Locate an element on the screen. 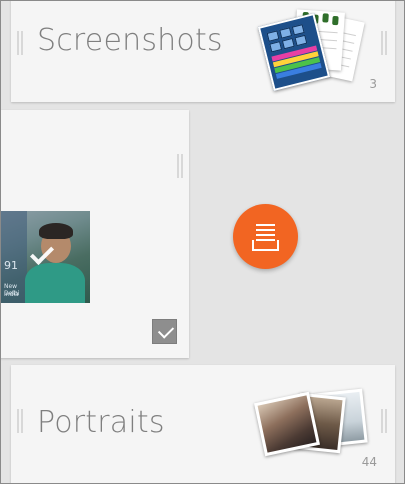  stack-action-button is located at coordinates (265, 236).